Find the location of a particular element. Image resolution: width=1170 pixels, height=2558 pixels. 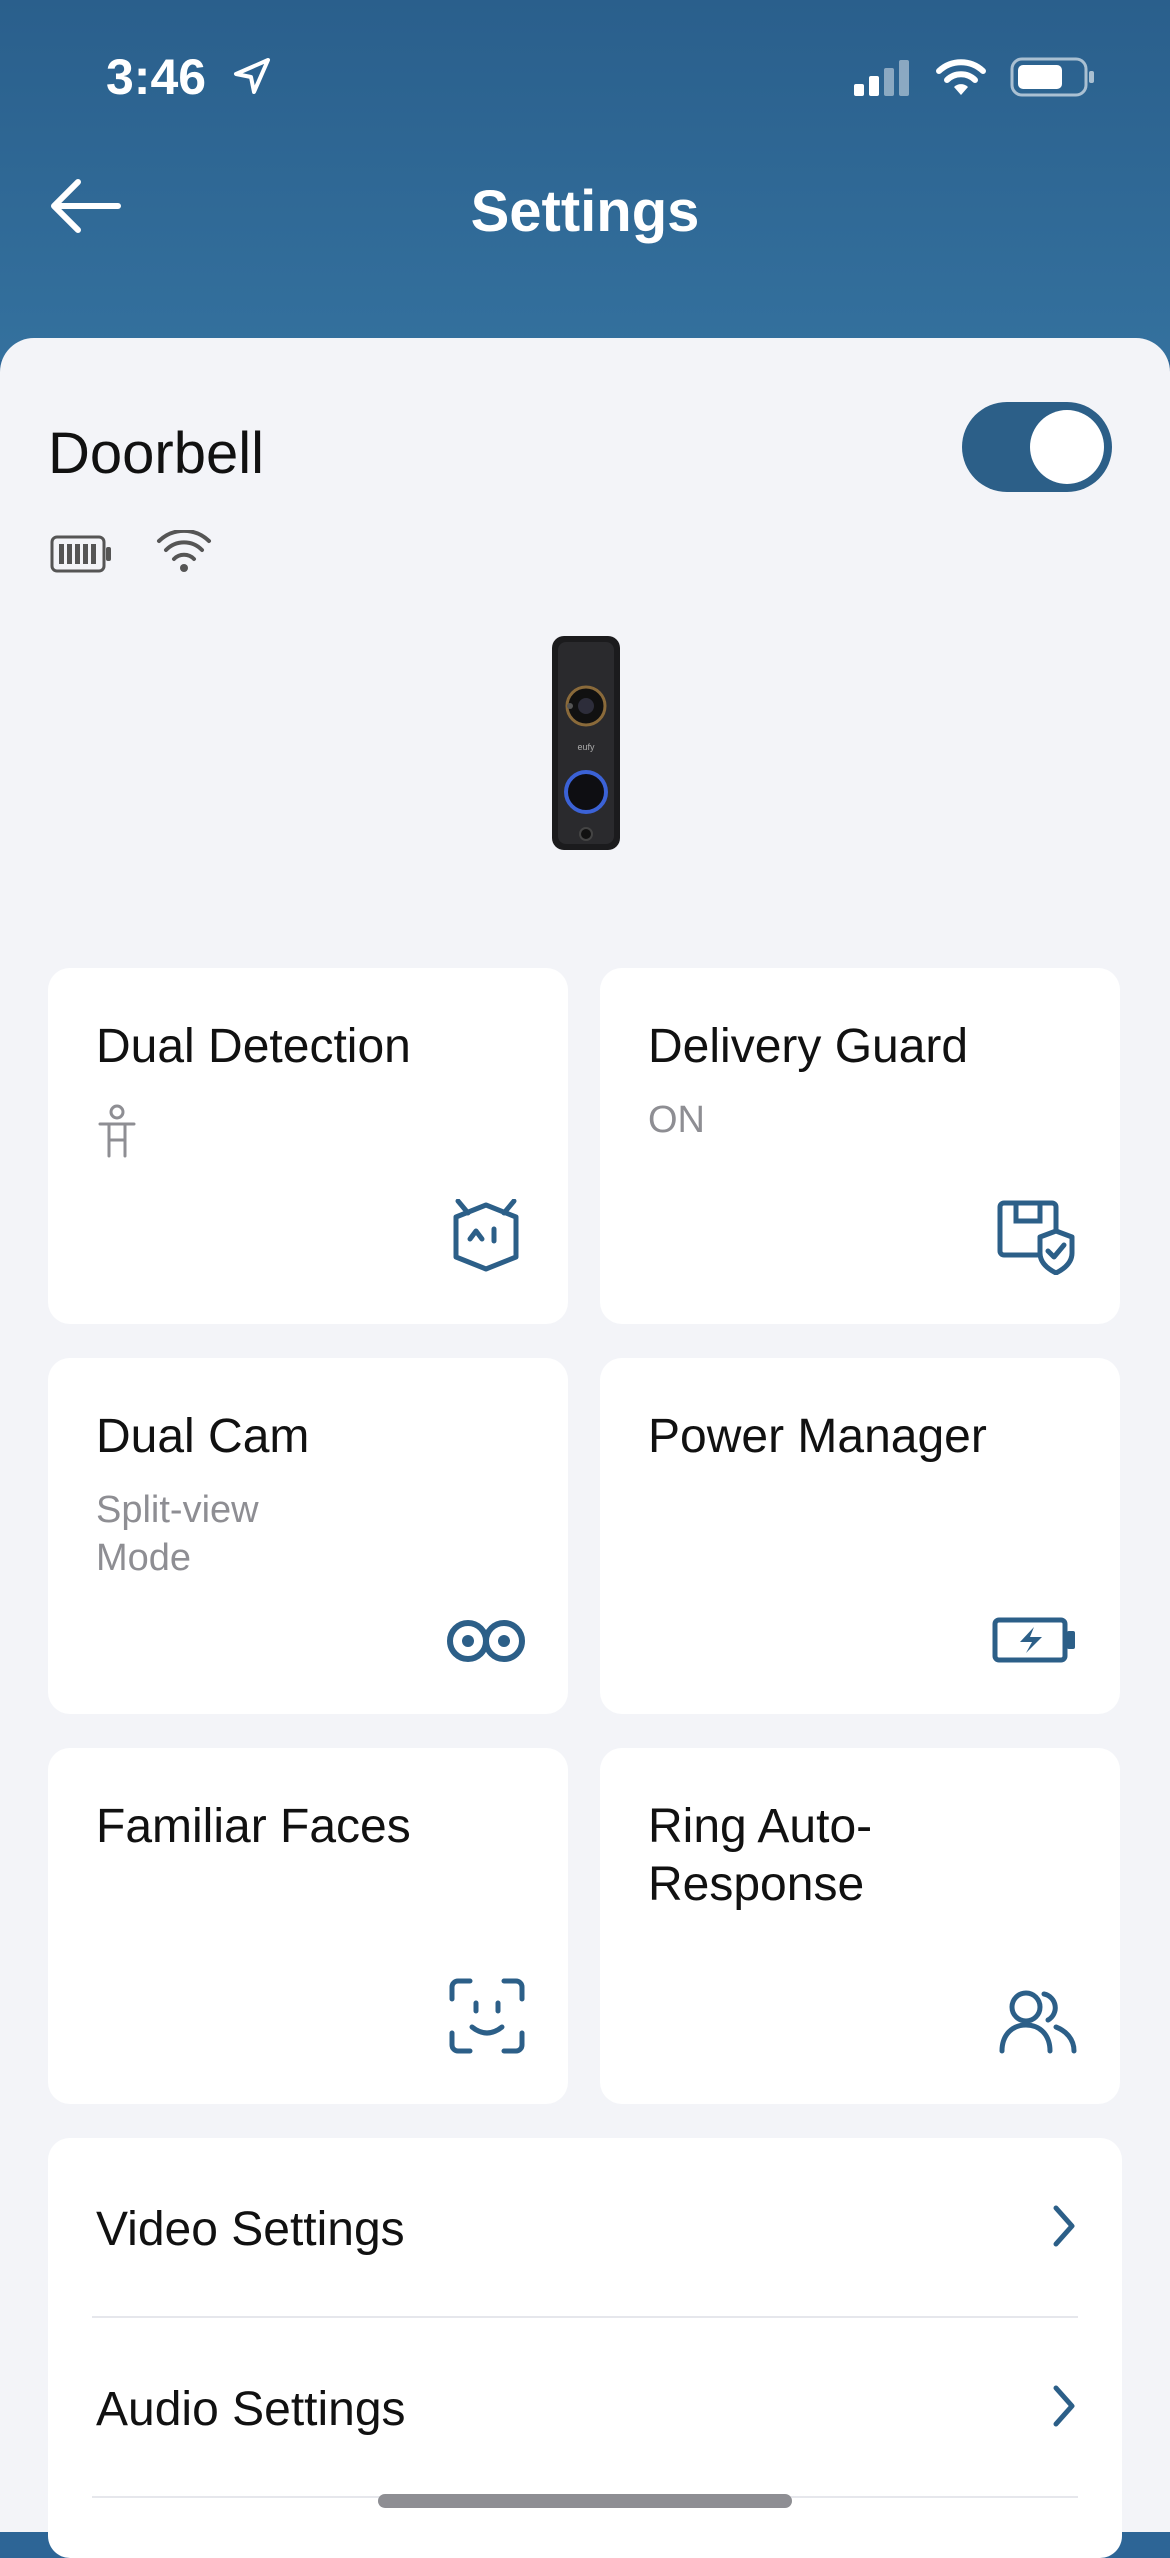

battery-charging-icon is located at coordinates (1035, 1642).